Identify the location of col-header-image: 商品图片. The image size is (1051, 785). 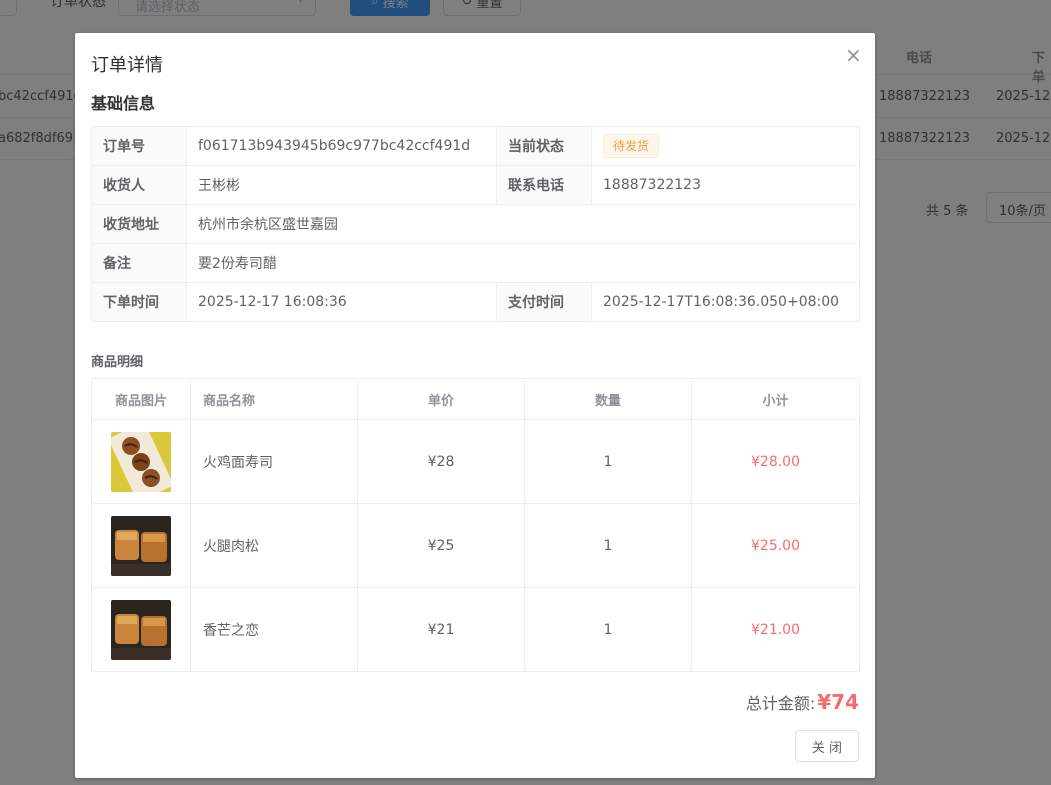
(141, 399).